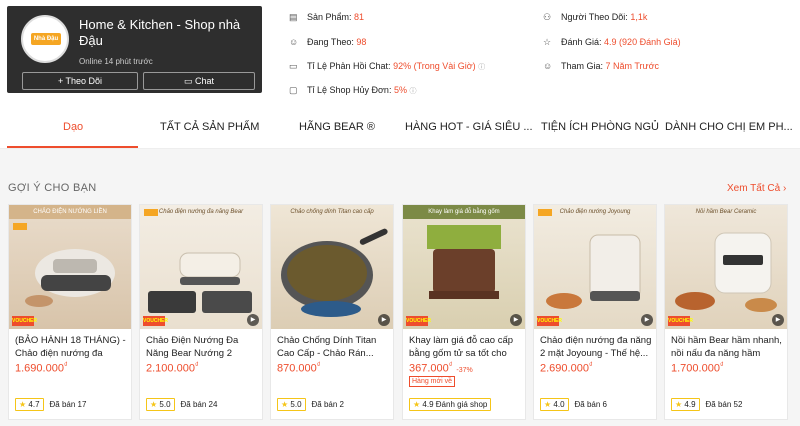 This screenshot has height=426, width=800. What do you see at coordinates (293, 17) in the screenshot?
I see `store-icon: ▤` at bounding box center [293, 17].